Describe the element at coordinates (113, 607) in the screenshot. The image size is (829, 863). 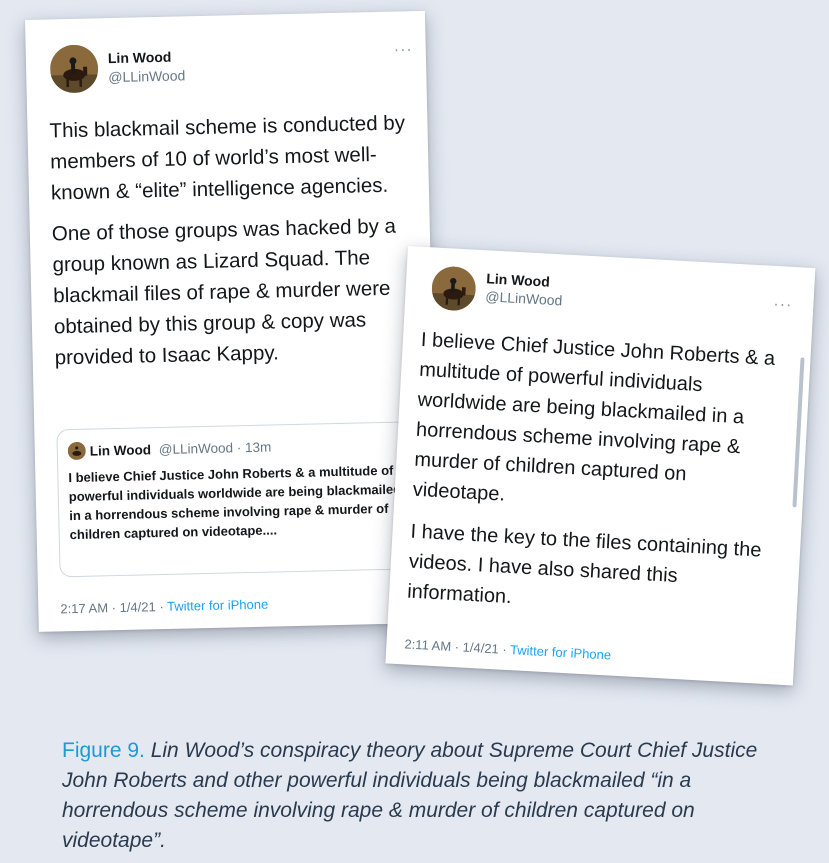
I see `tweet-timestamp: 2:17 AM · 1/4/21 ·` at that location.